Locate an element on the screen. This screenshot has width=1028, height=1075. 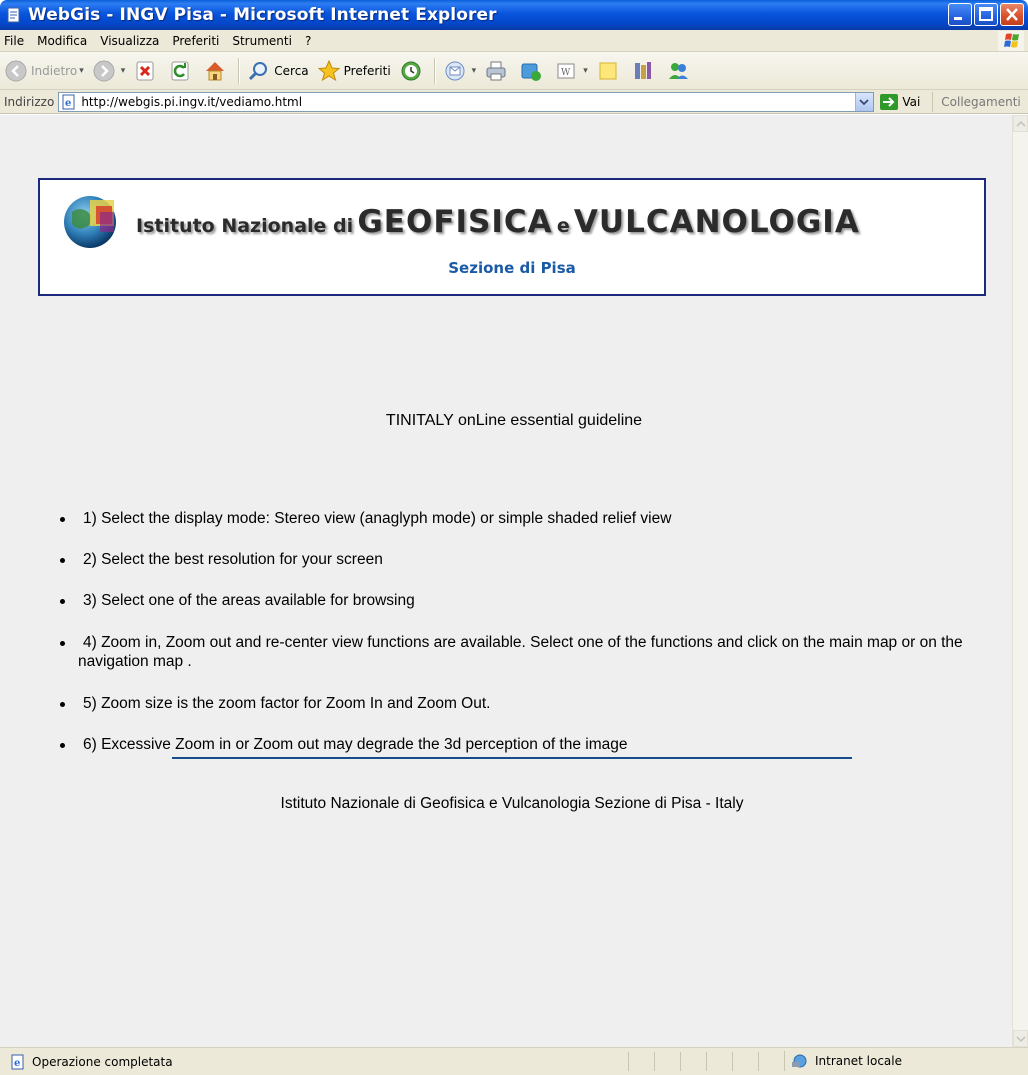
search-icon is located at coordinates (258, 70).